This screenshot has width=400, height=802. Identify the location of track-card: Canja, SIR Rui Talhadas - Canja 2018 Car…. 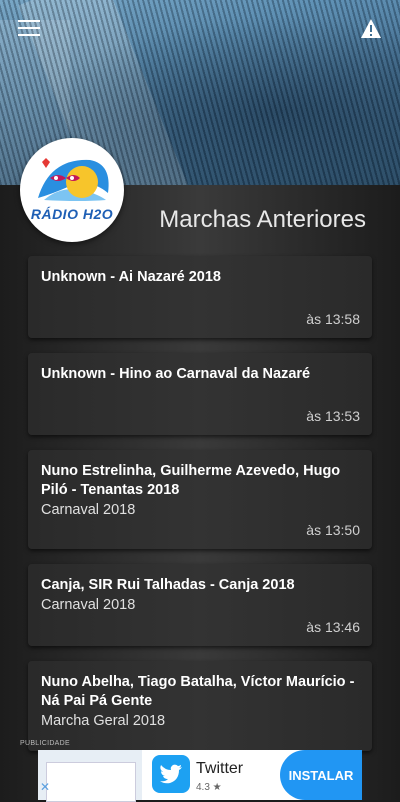
(200, 605).